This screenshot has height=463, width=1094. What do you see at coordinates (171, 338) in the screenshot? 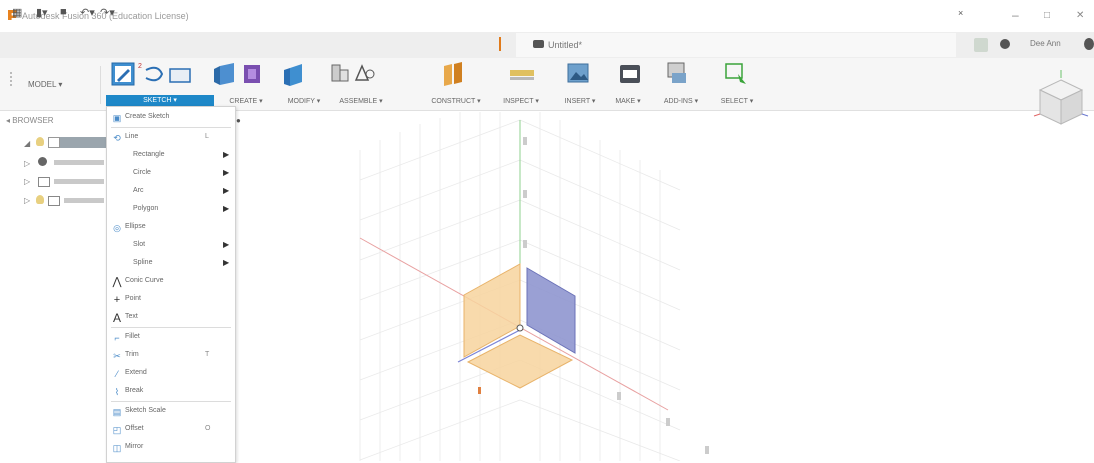
I see `menu-item-fillet: ⌐ Fillet` at bounding box center [171, 338].